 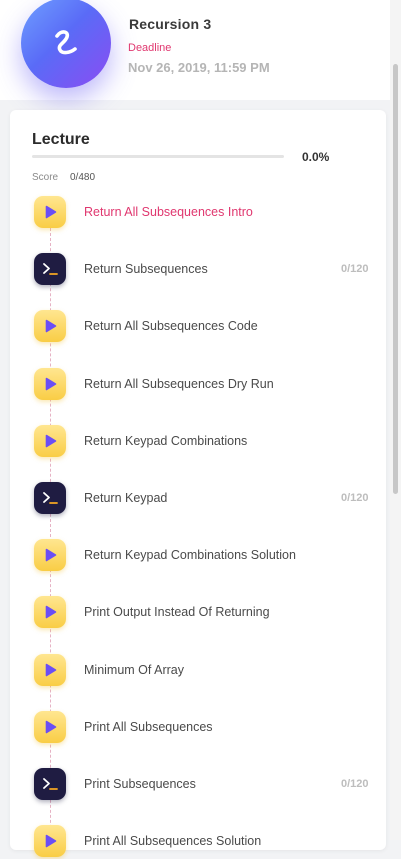 What do you see at coordinates (316, 157) in the screenshot?
I see `lecture-progress-text: 0.0%` at bounding box center [316, 157].